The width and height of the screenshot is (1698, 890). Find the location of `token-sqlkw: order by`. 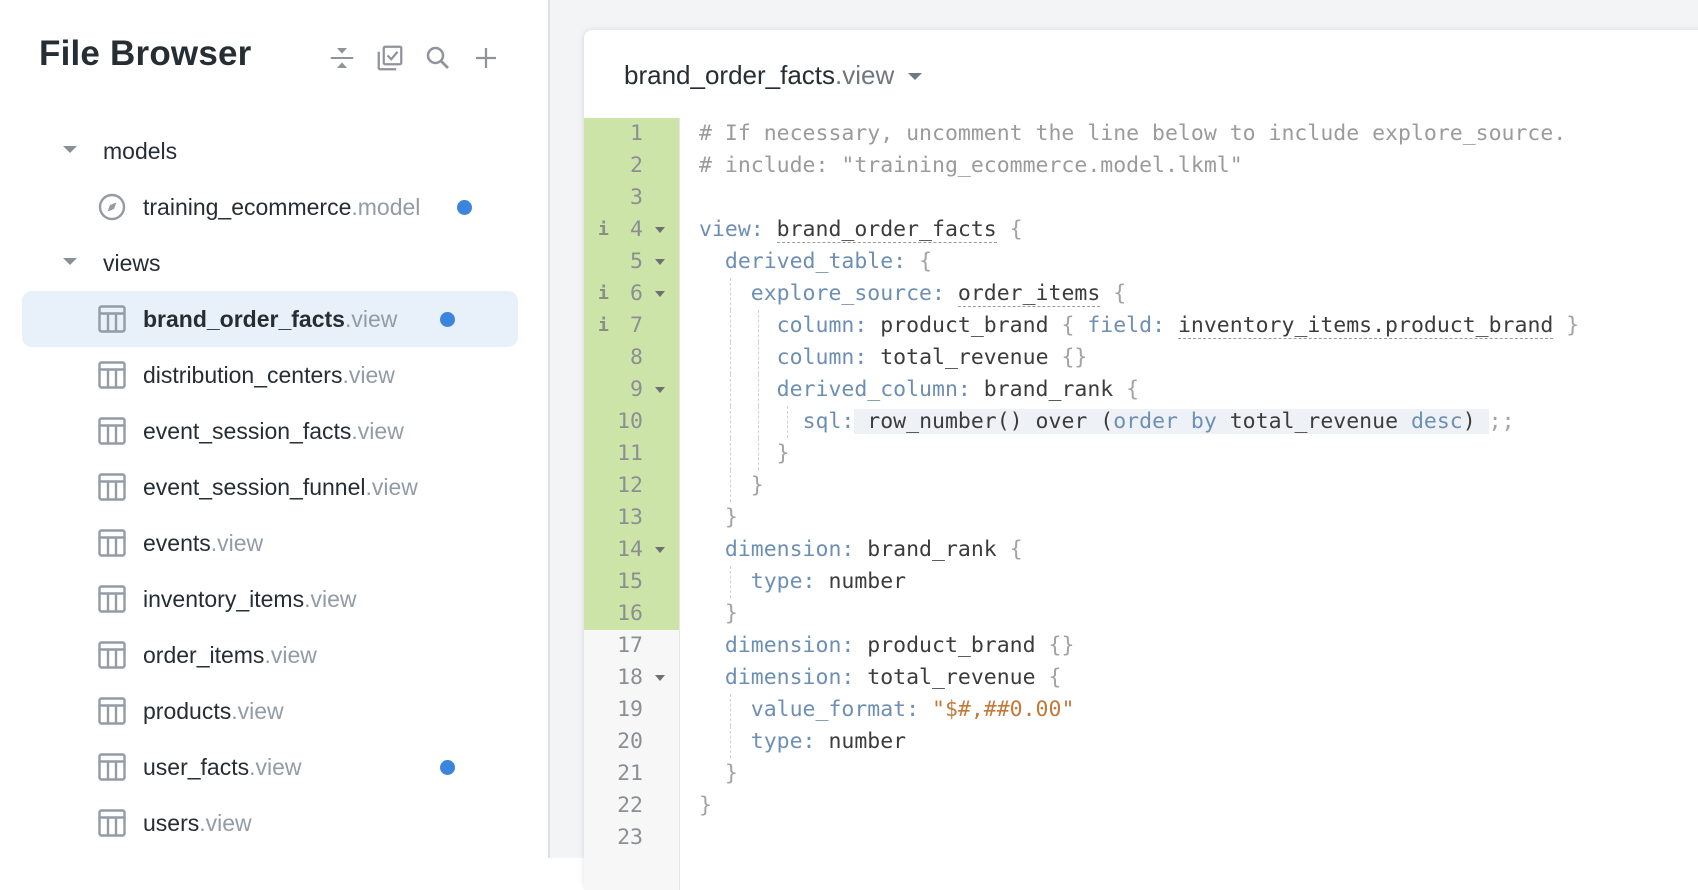

token-sqlkw: order by is located at coordinates (1165, 421).